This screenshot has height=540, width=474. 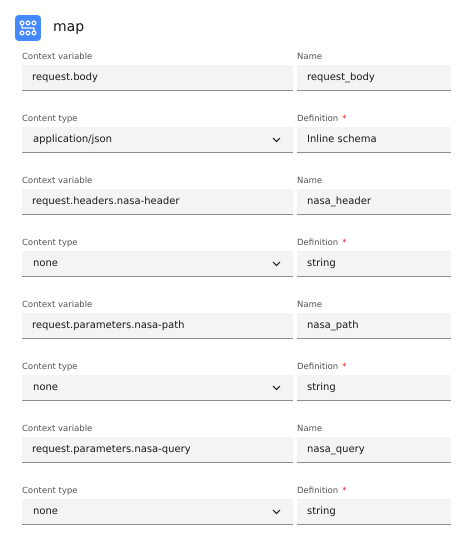 What do you see at coordinates (374, 450) in the screenshot?
I see `input-field: nasa_query` at bounding box center [374, 450].